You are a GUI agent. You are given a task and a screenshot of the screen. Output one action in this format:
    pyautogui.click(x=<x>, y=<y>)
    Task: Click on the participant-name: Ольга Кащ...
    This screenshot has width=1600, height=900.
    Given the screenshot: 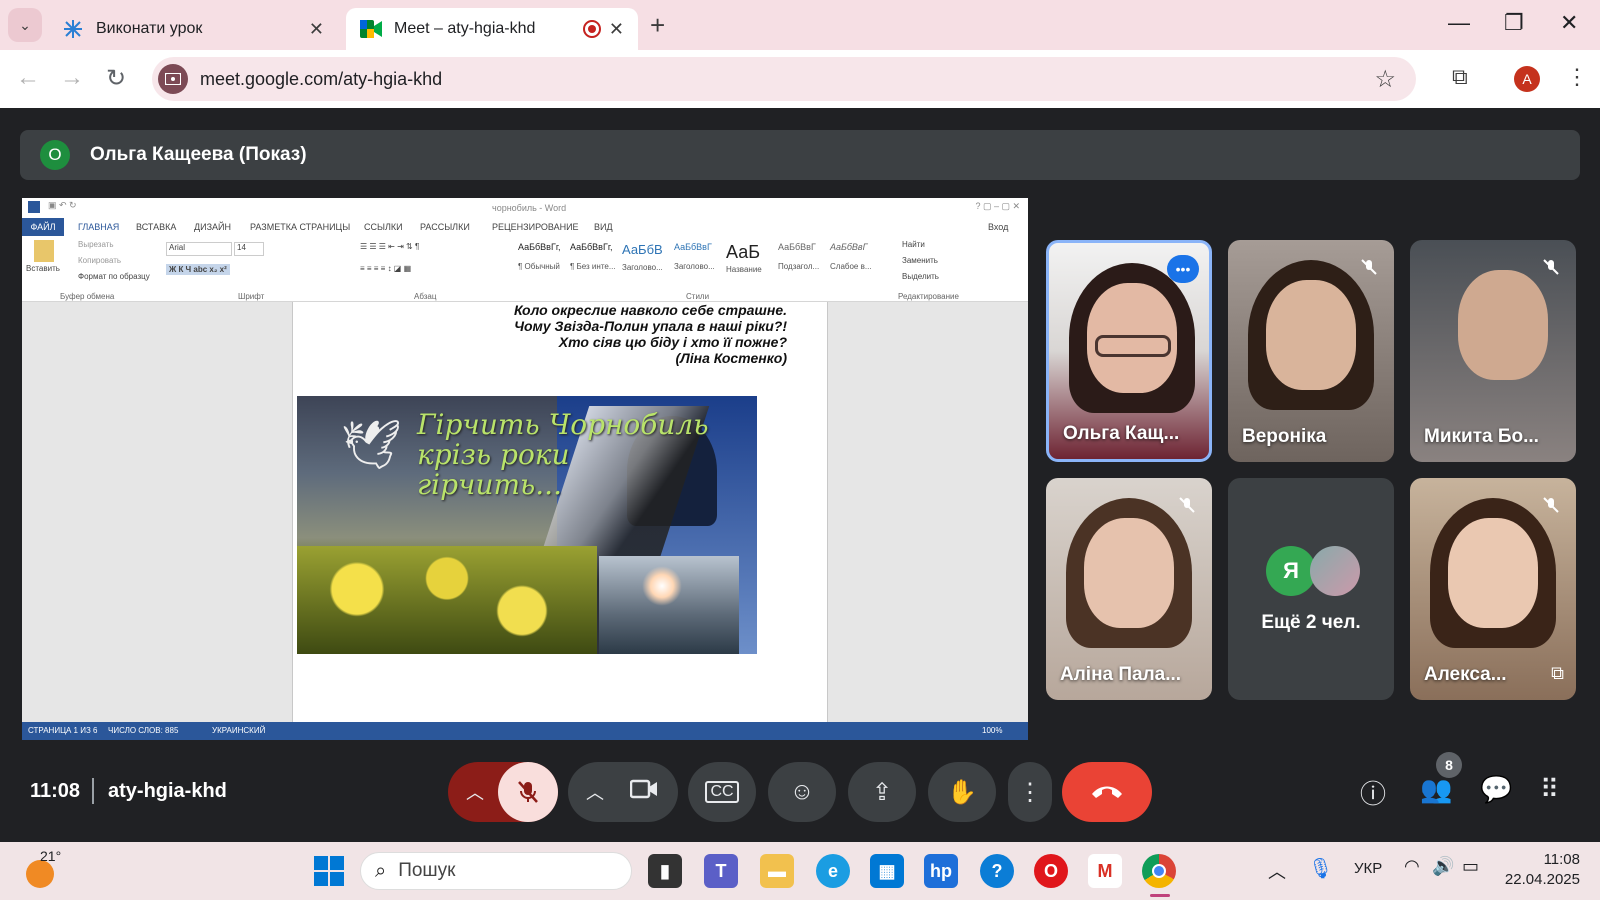 What is the action you would take?
    pyautogui.click(x=1121, y=433)
    